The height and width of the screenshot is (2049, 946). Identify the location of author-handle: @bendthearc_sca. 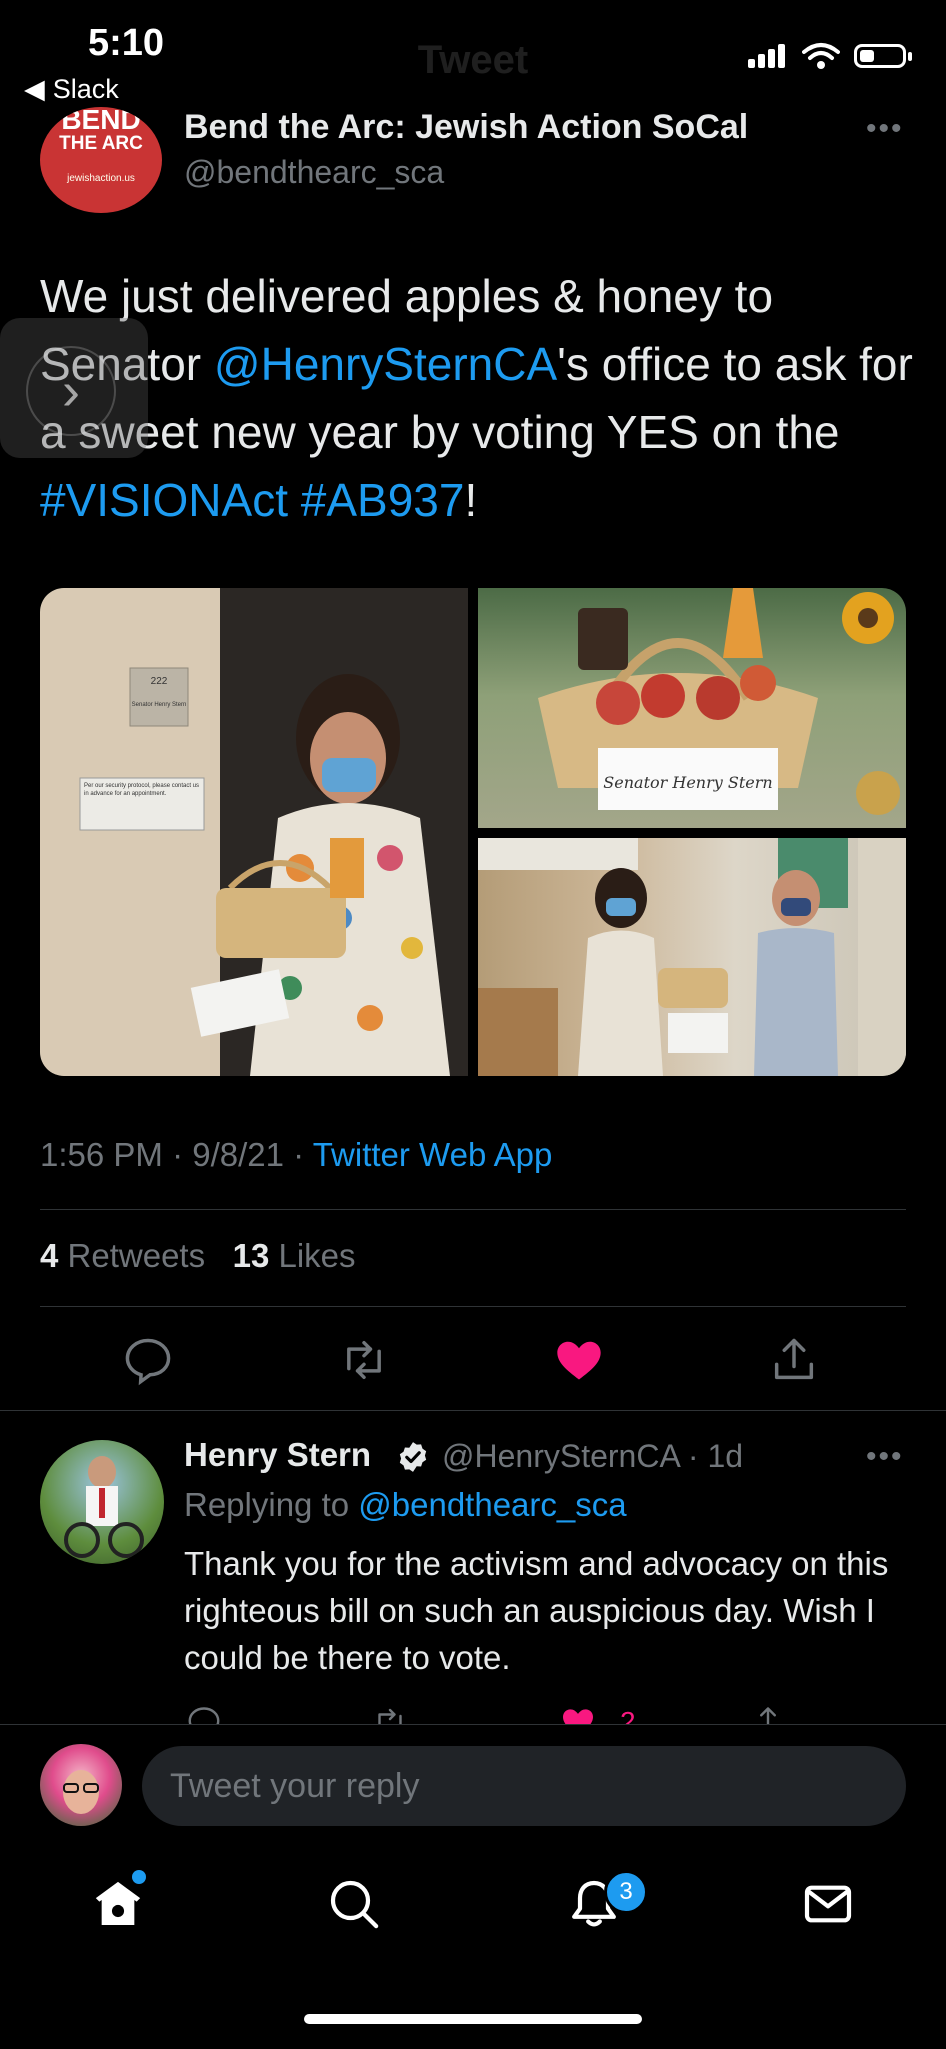
(314, 172).